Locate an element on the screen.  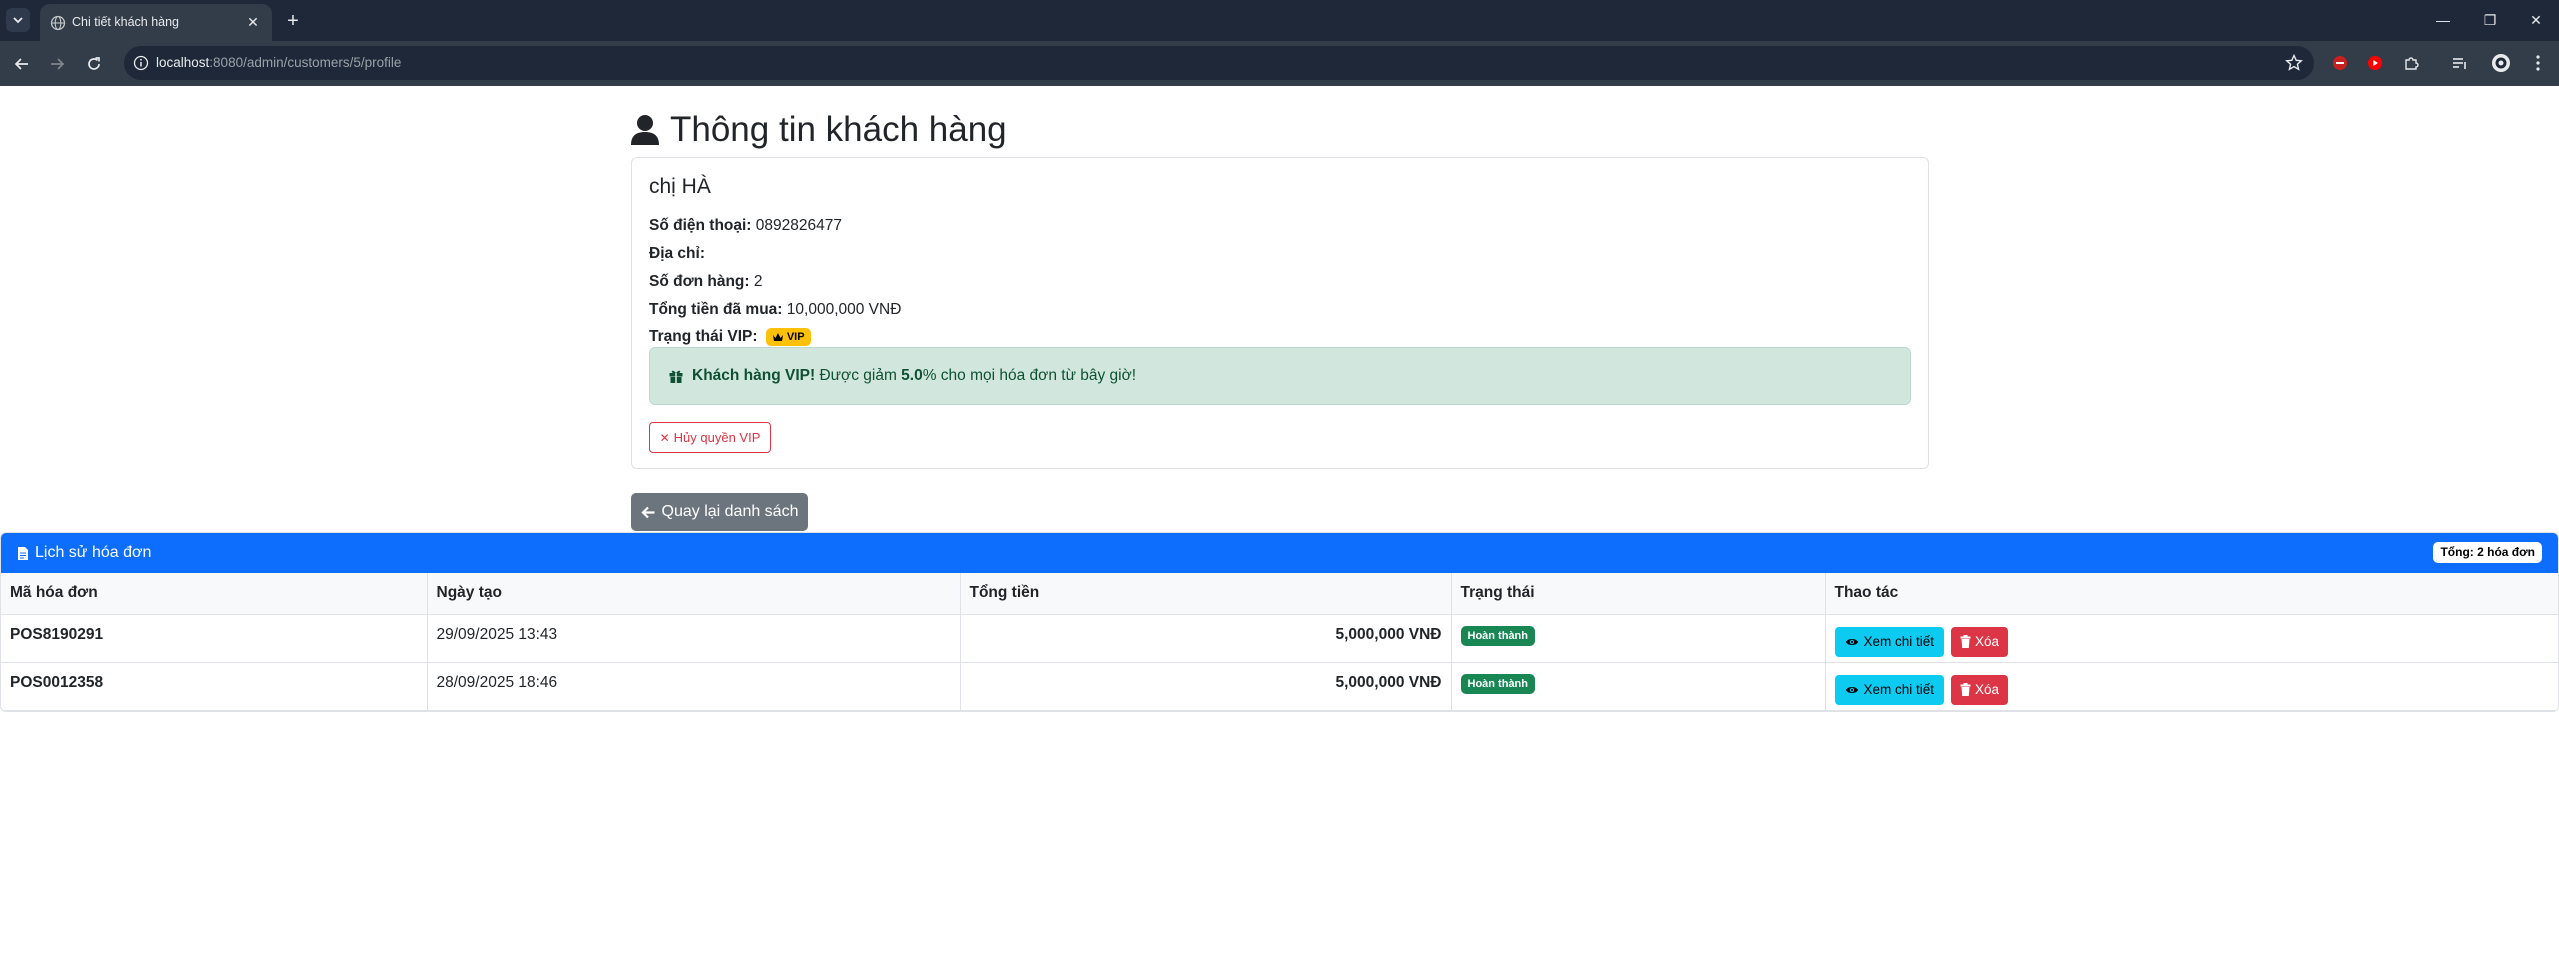
reload-icon is located at coordinates (94, 63).